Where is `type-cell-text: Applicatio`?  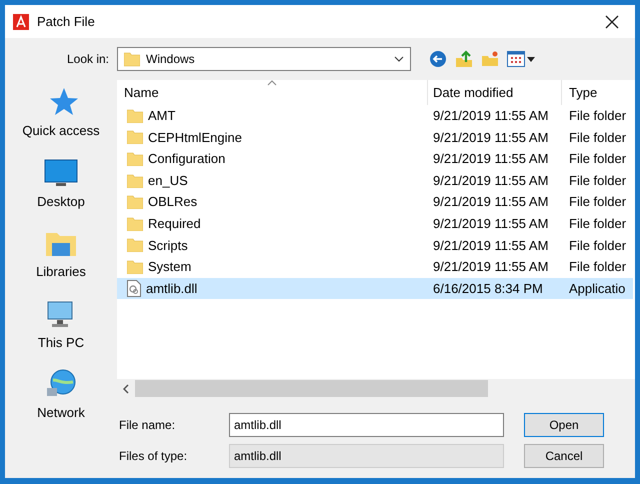
type-cell-text: Applicatio is located at coordinates (597, 289).